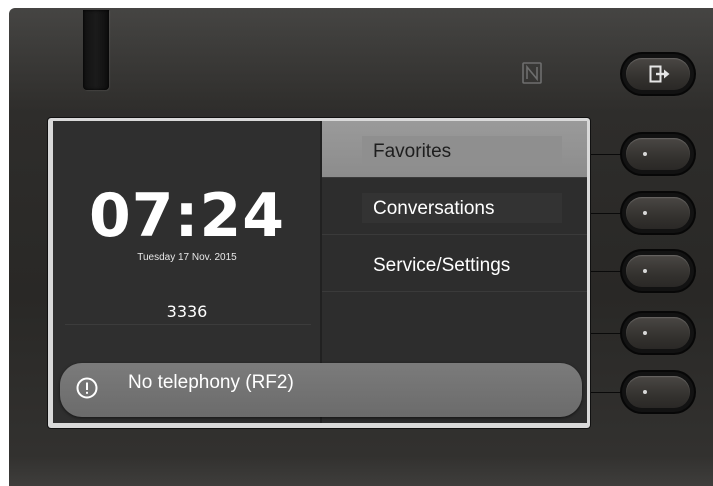  What do you see at coordinates (96, 50) in the screenshot?
I see `handset-cradle` at bounding box center [96, 50].